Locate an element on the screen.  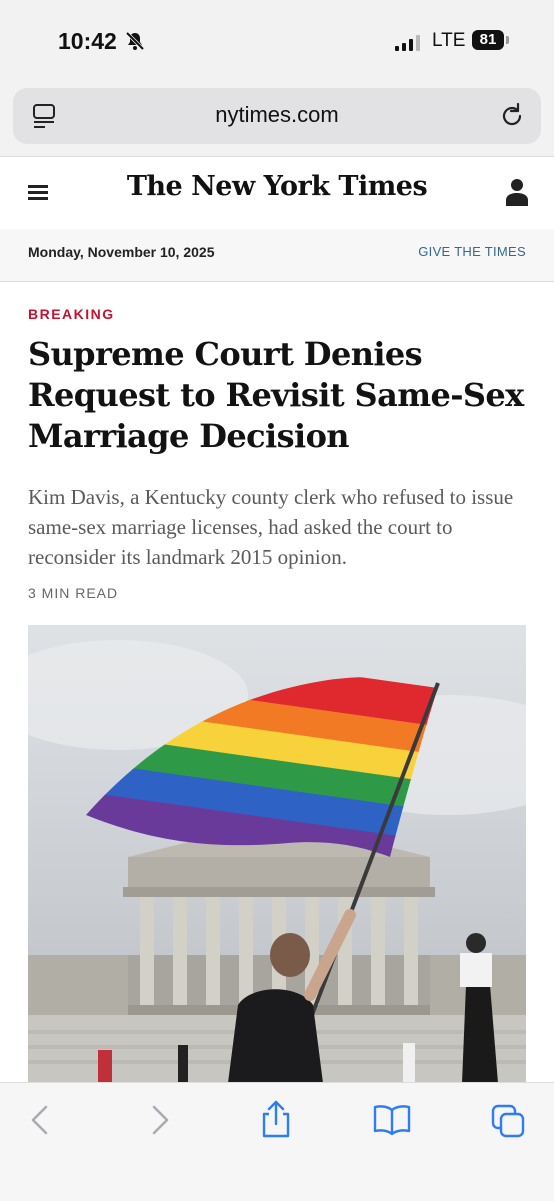
bookmarks-icon is located at coordinates (392, 1120).